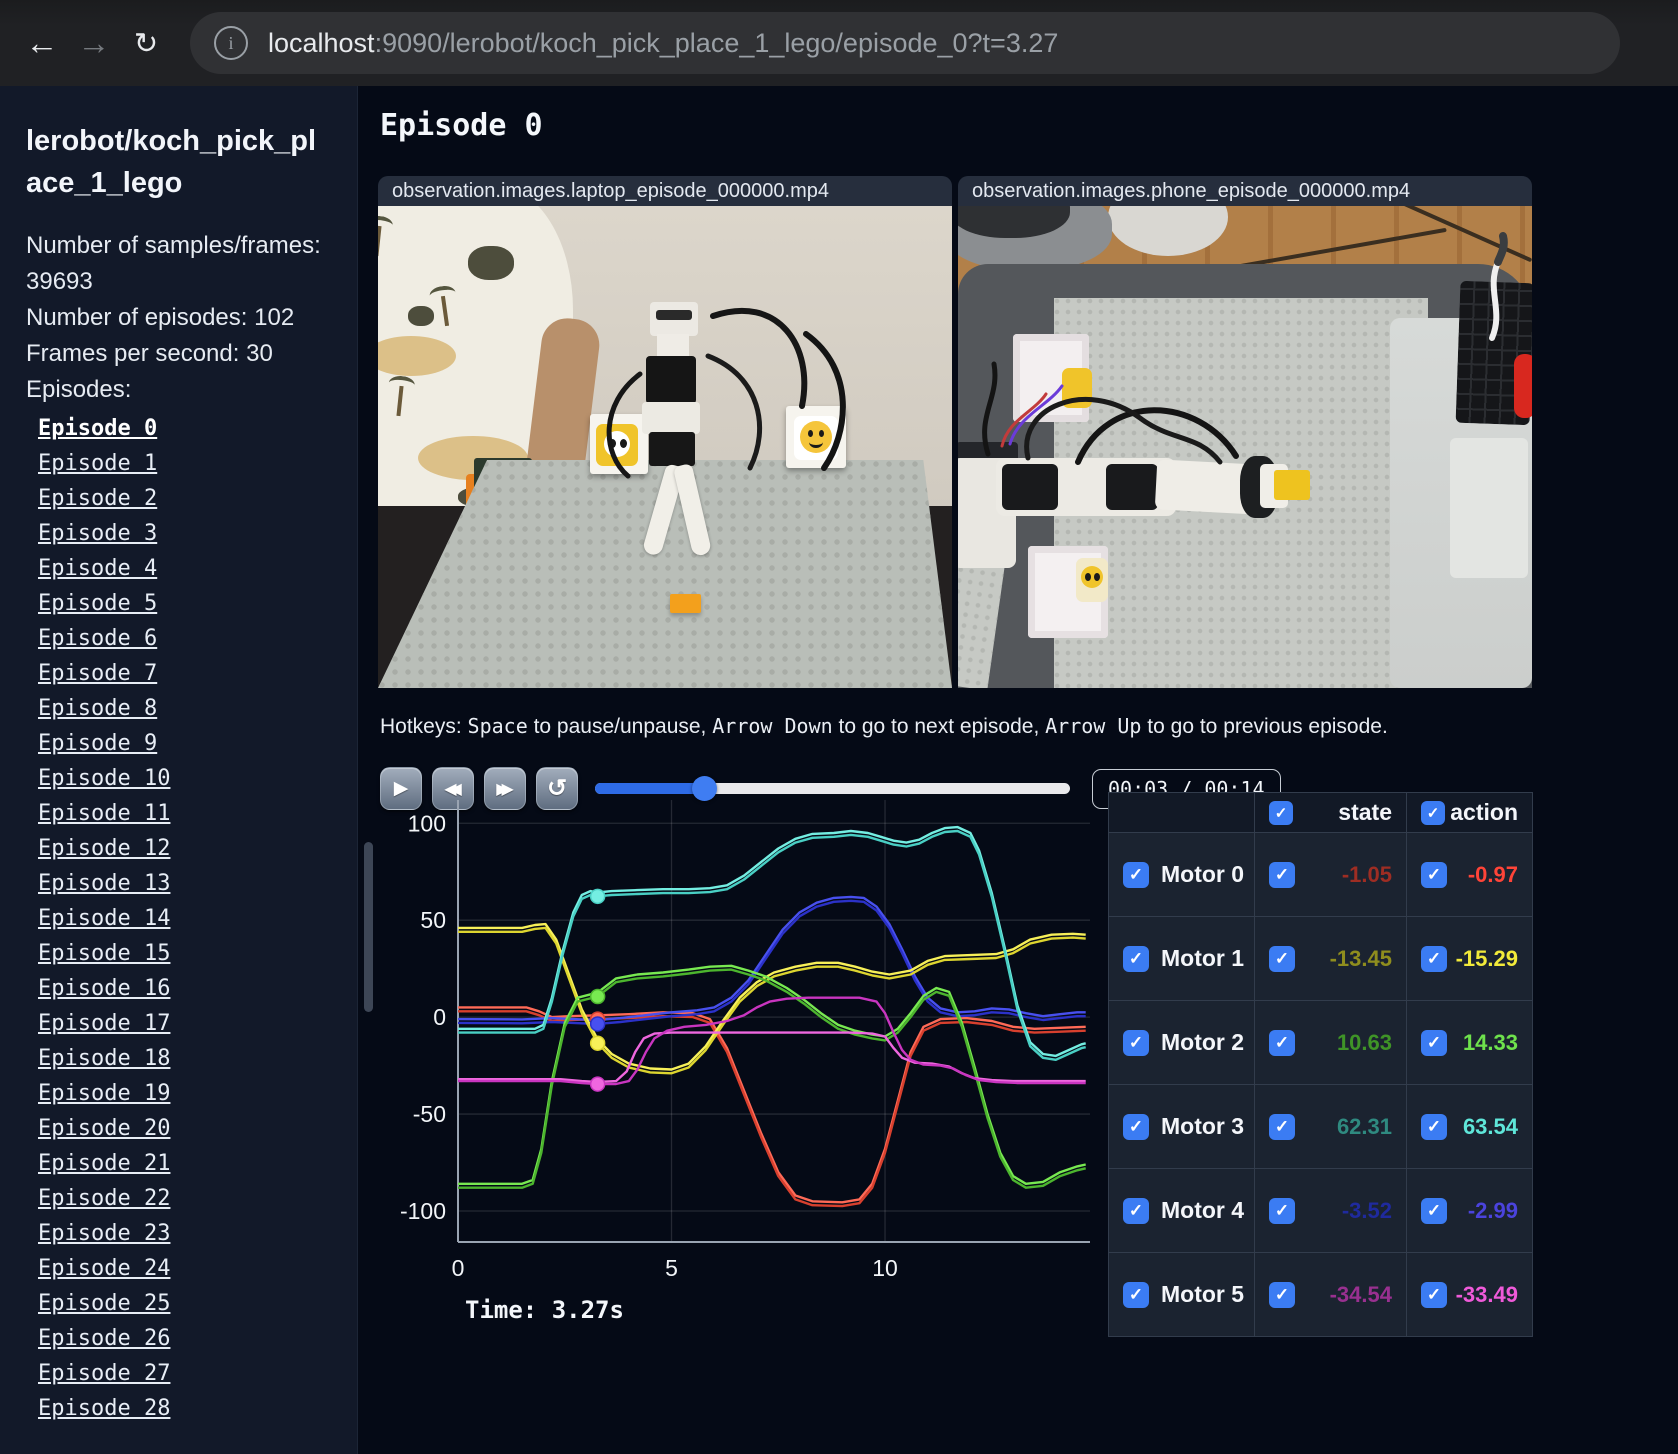 The width and height of the screenshot is (1678, 1454). Describe the element at coordinates (772, 1105) in the screenshot. I see `chart-line-action` at that location.